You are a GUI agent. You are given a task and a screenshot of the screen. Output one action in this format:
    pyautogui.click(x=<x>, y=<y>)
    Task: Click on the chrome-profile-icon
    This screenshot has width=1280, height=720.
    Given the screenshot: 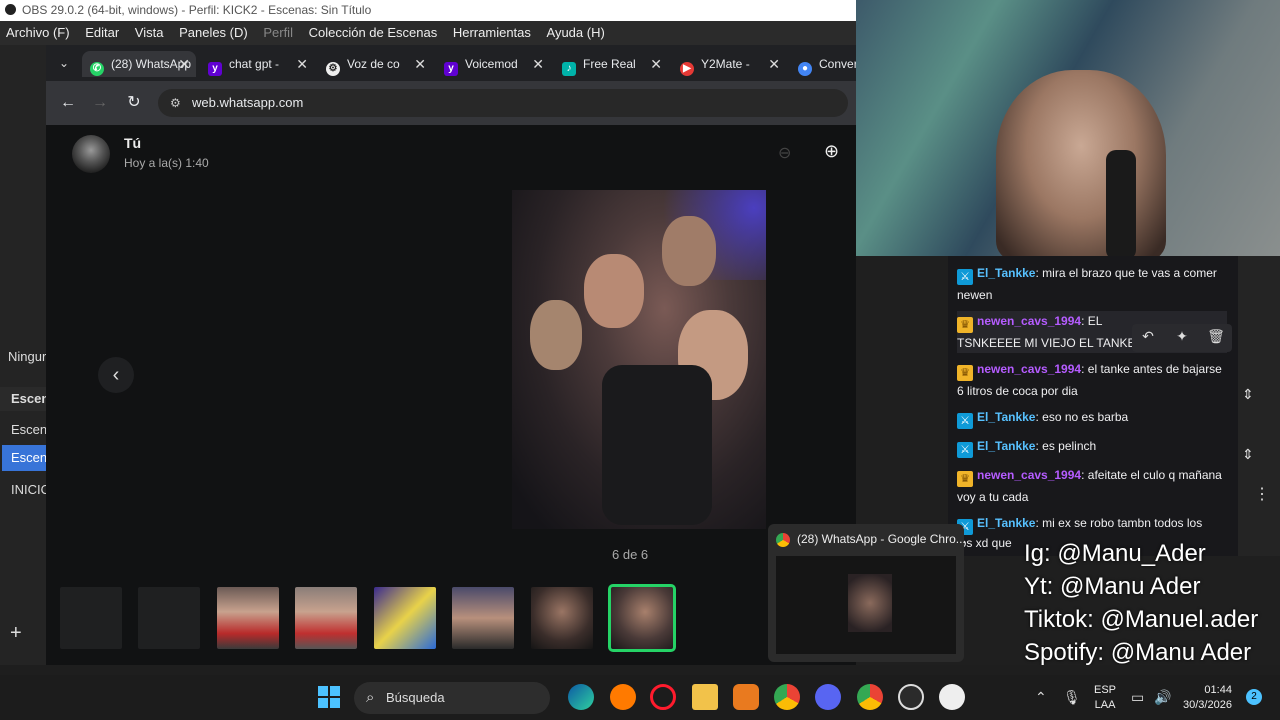 What is the action you would take?
    pyautogui.click(x=870, y=697)
    